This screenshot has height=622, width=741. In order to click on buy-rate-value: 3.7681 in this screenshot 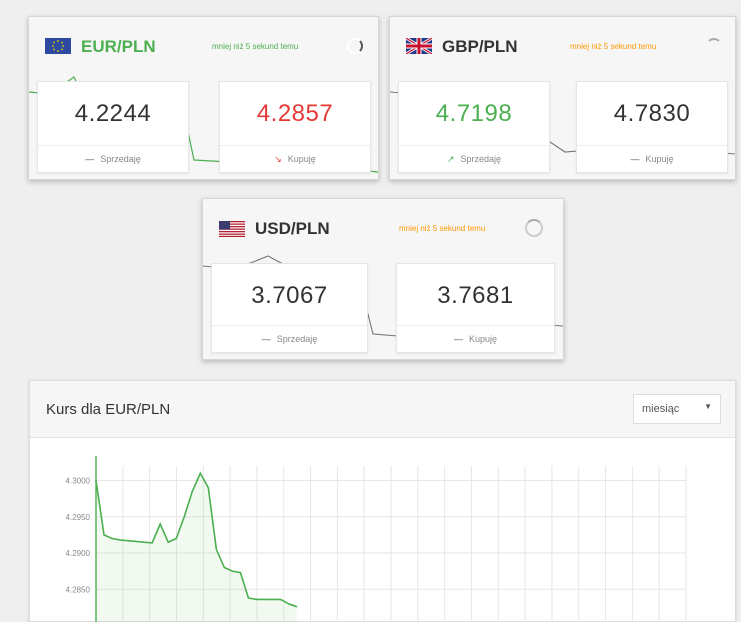, I will do `click(475, 295)`.